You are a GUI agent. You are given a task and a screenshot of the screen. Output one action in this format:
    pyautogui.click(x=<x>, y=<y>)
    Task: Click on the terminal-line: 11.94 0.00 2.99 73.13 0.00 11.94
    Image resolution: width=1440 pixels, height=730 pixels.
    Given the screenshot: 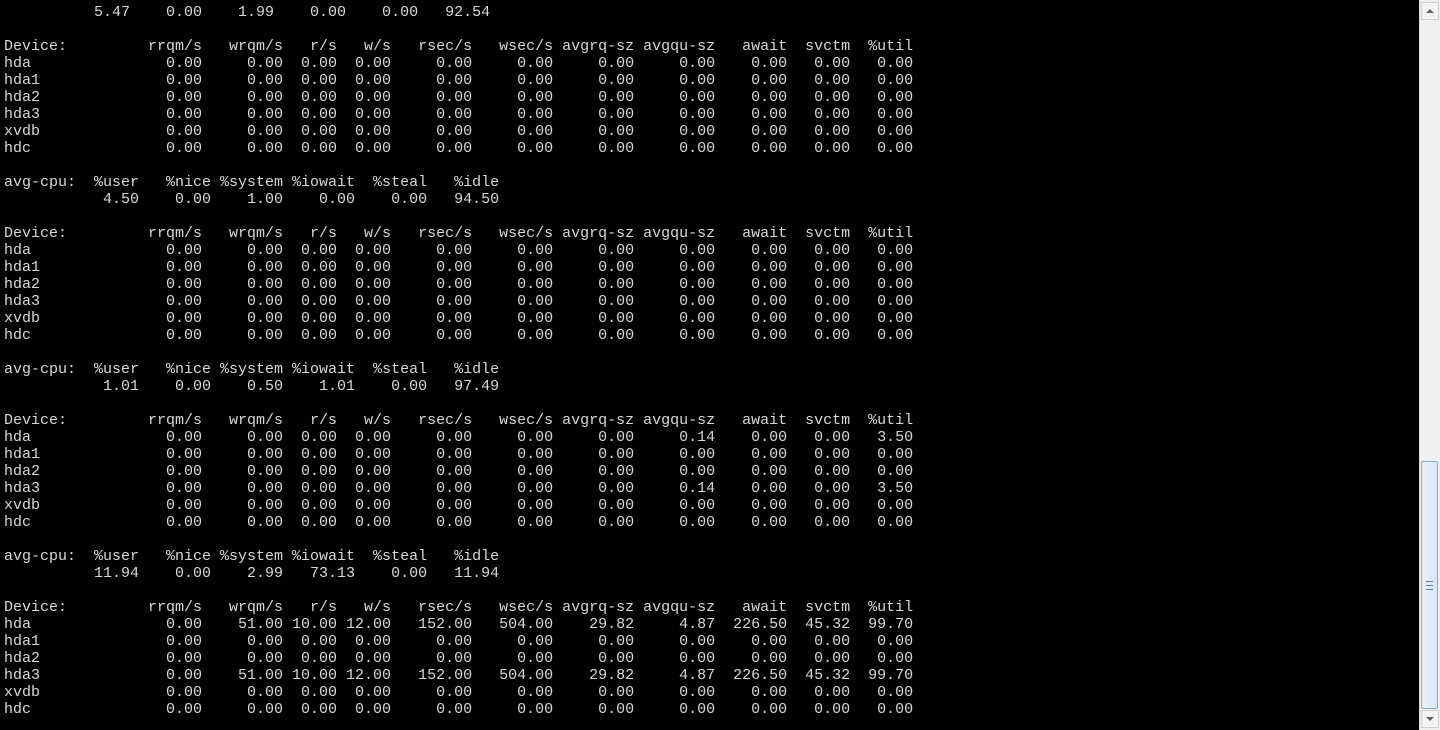 What is the action you would take?
    pyautogui.click(x=252, y=573)
    